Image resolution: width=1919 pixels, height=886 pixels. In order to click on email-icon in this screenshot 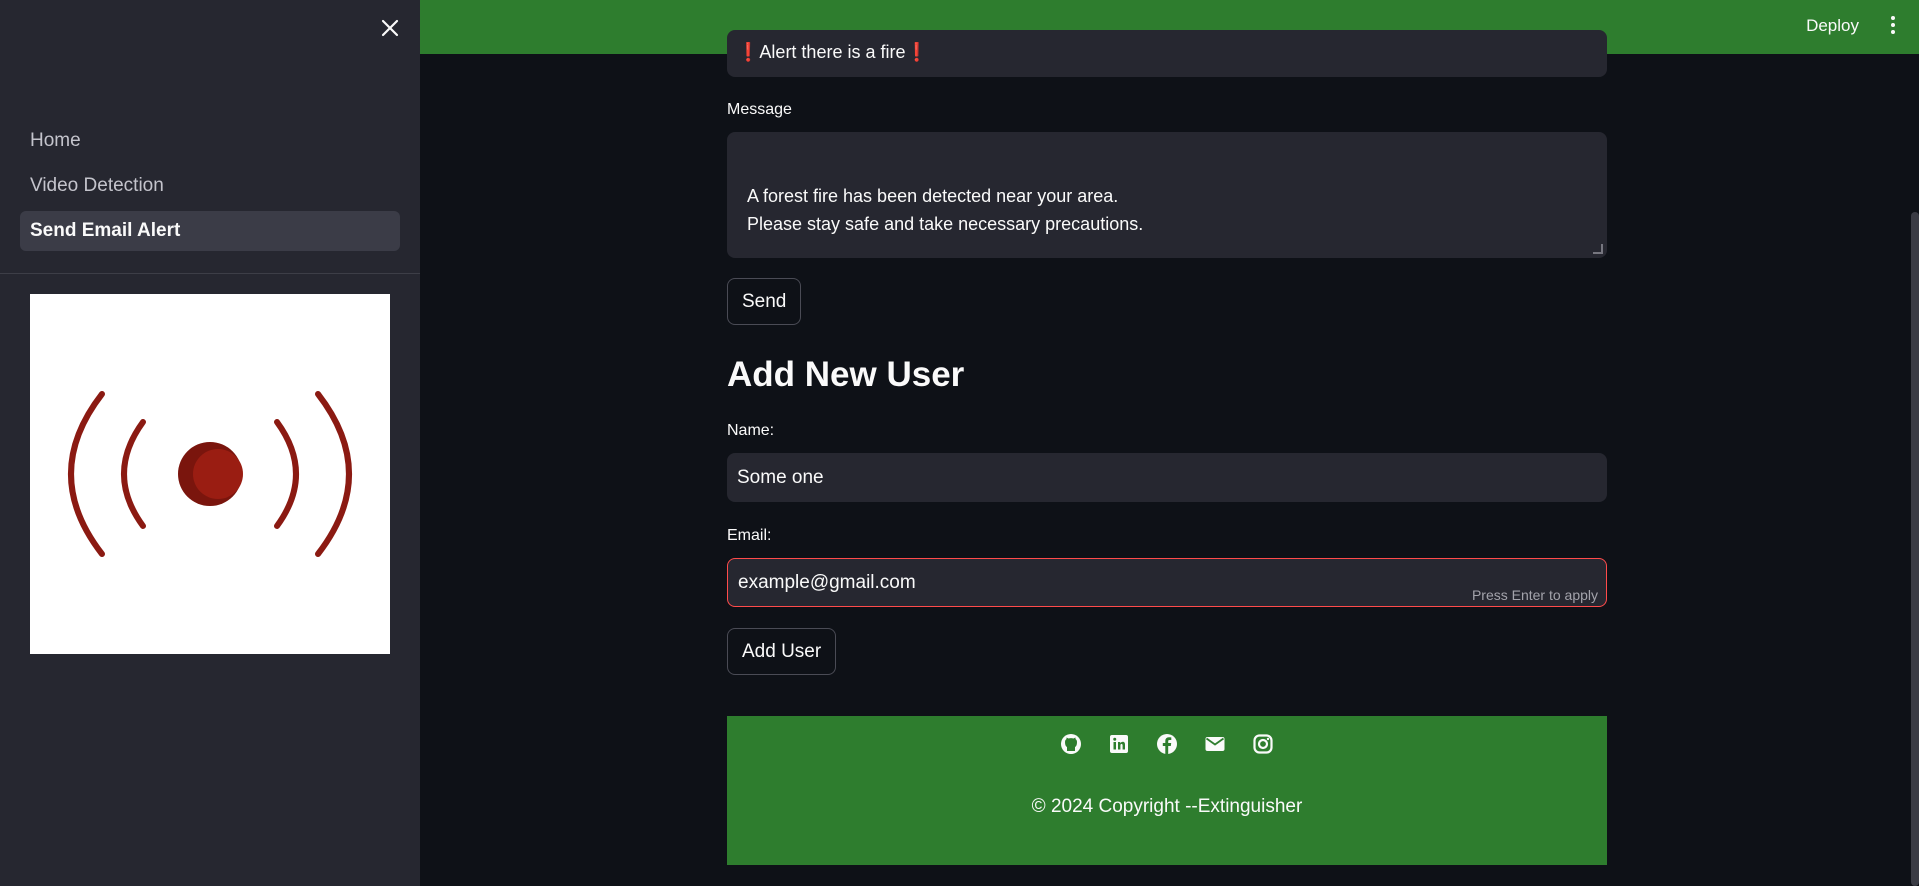, I will do `click(1215, 744)`.